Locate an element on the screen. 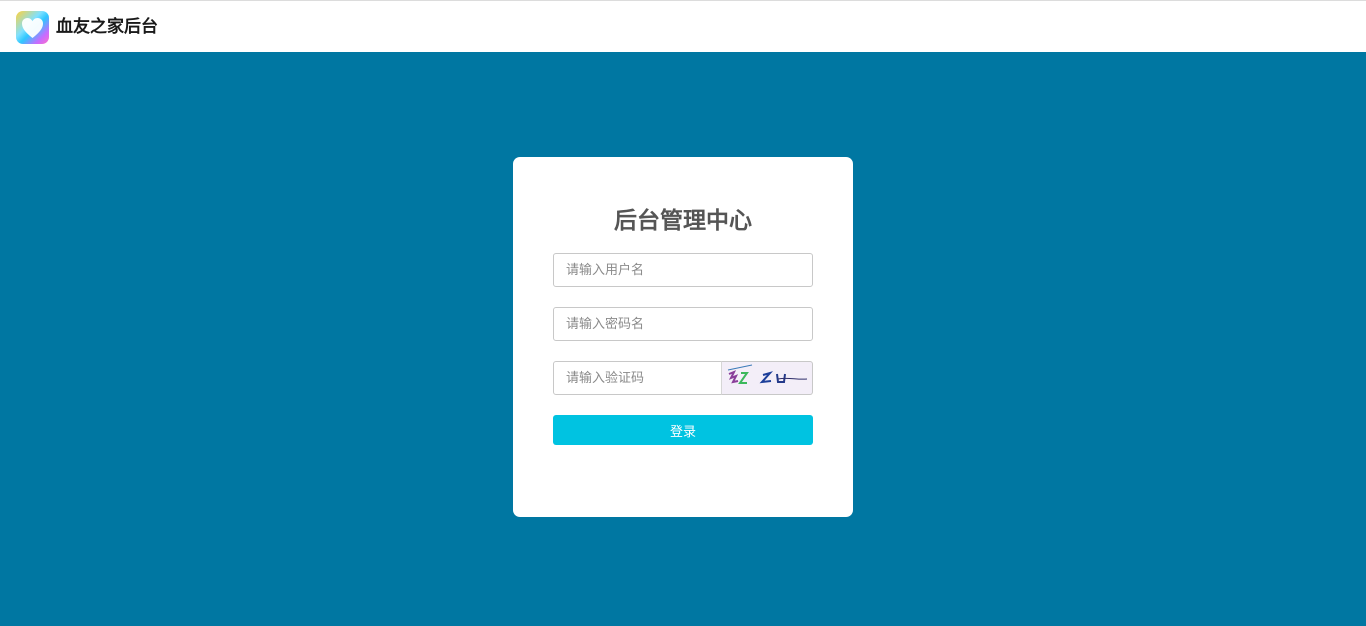 This screenshot has width=1366, height=626. captcha-image is located at coordinates (767, 378).